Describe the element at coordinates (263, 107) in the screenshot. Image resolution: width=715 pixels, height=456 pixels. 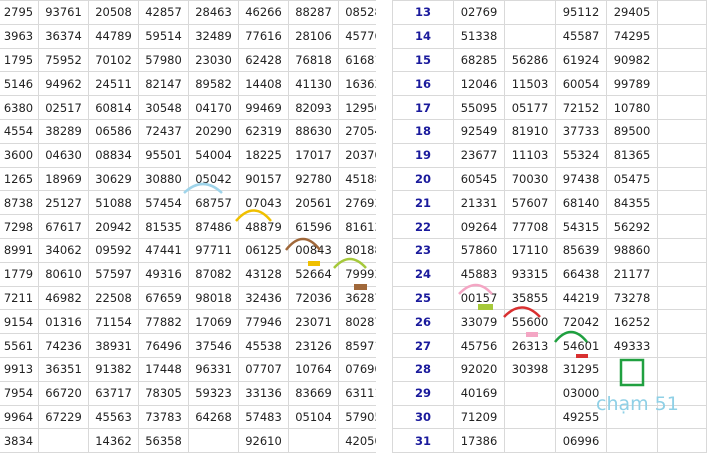
I see `table-cell: 99469` at that location.